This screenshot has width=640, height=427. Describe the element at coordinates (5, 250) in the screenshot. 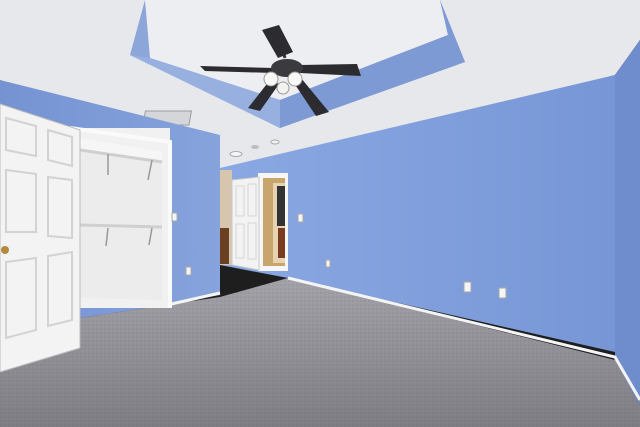

I see `door-knob` at that location.